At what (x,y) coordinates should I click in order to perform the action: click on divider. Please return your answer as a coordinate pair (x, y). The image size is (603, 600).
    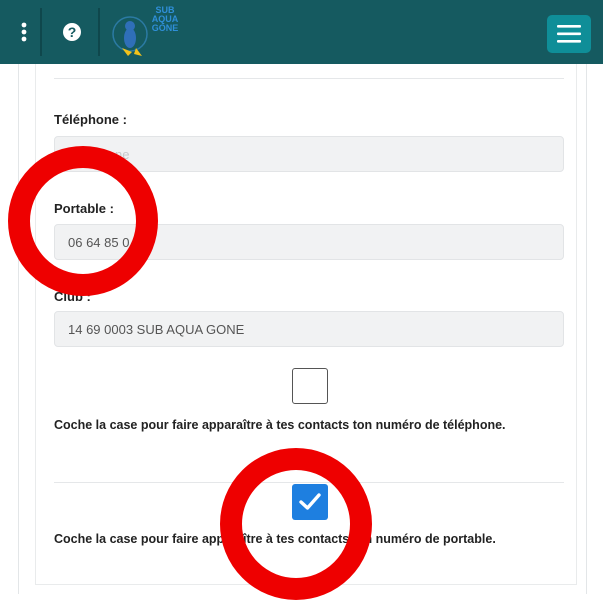
    Looking at the image, I should click on (309, 78).